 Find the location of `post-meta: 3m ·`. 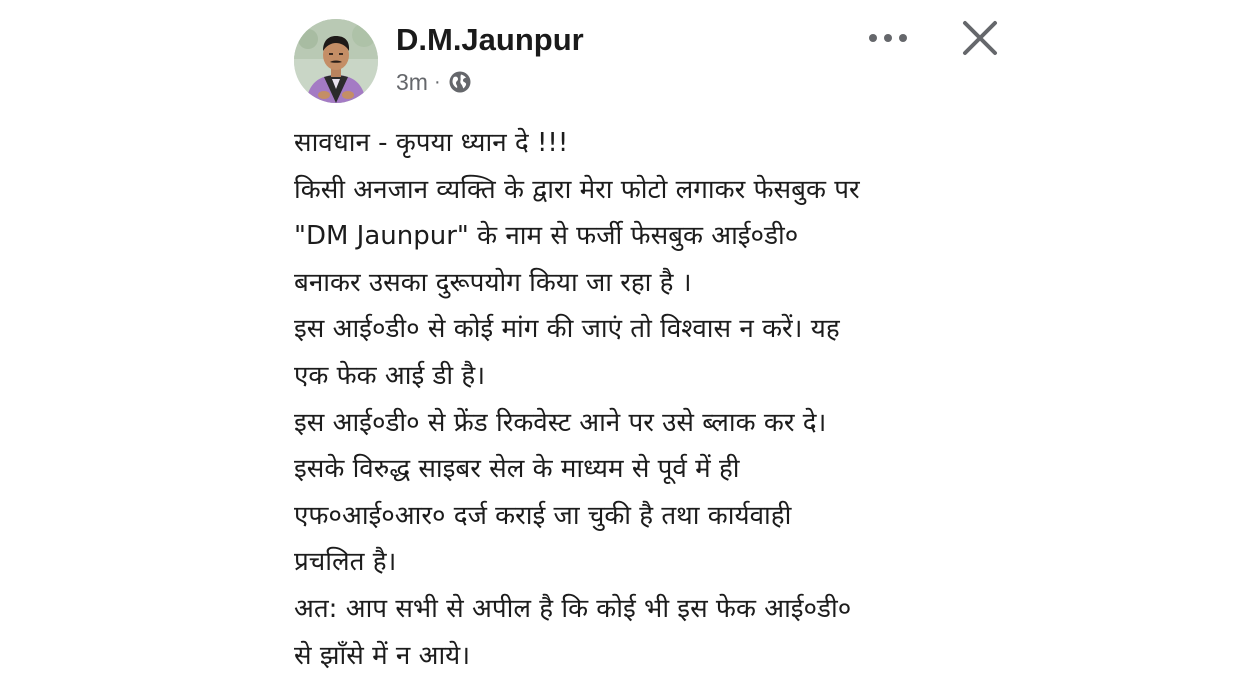

post-meta: 3m · is located at coordinates (434, 82).